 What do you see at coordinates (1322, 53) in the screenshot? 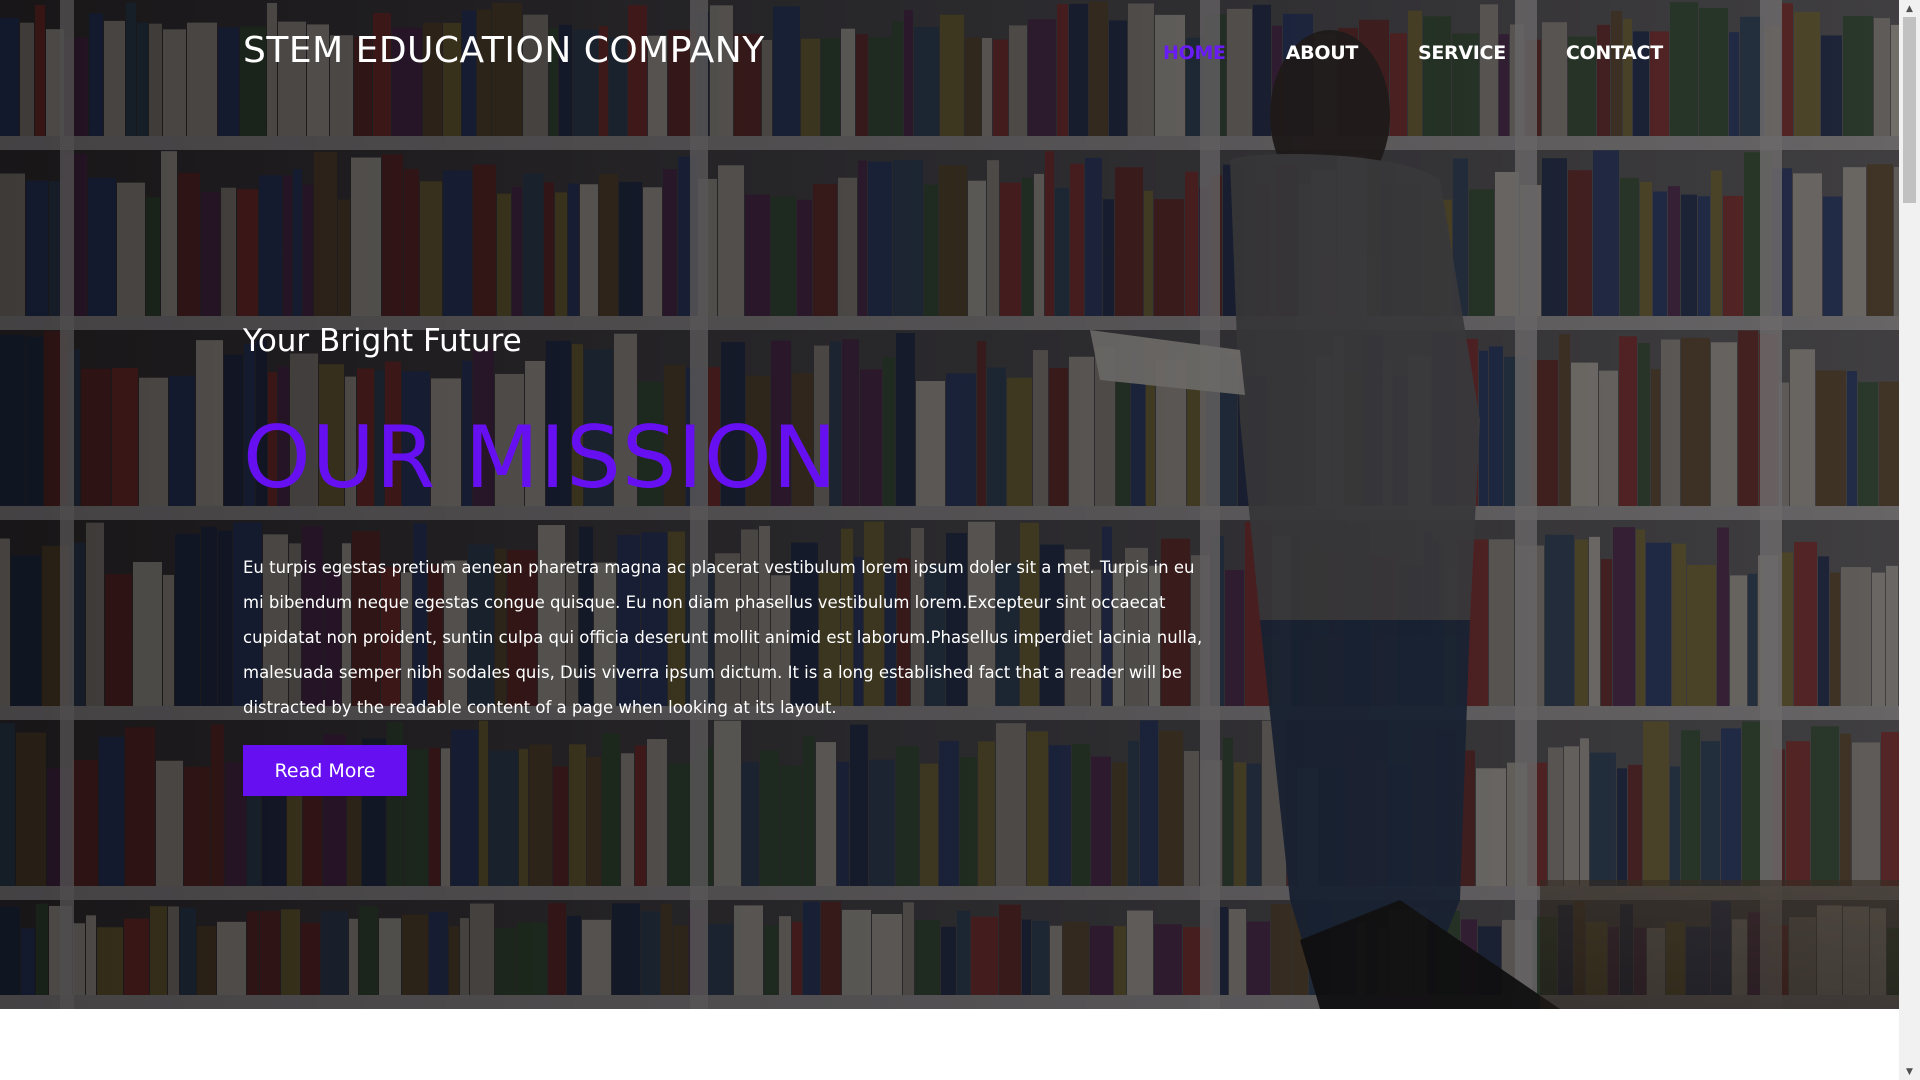
I see `nav-about-link: ABOUT` at bounding box center [1322, 53].